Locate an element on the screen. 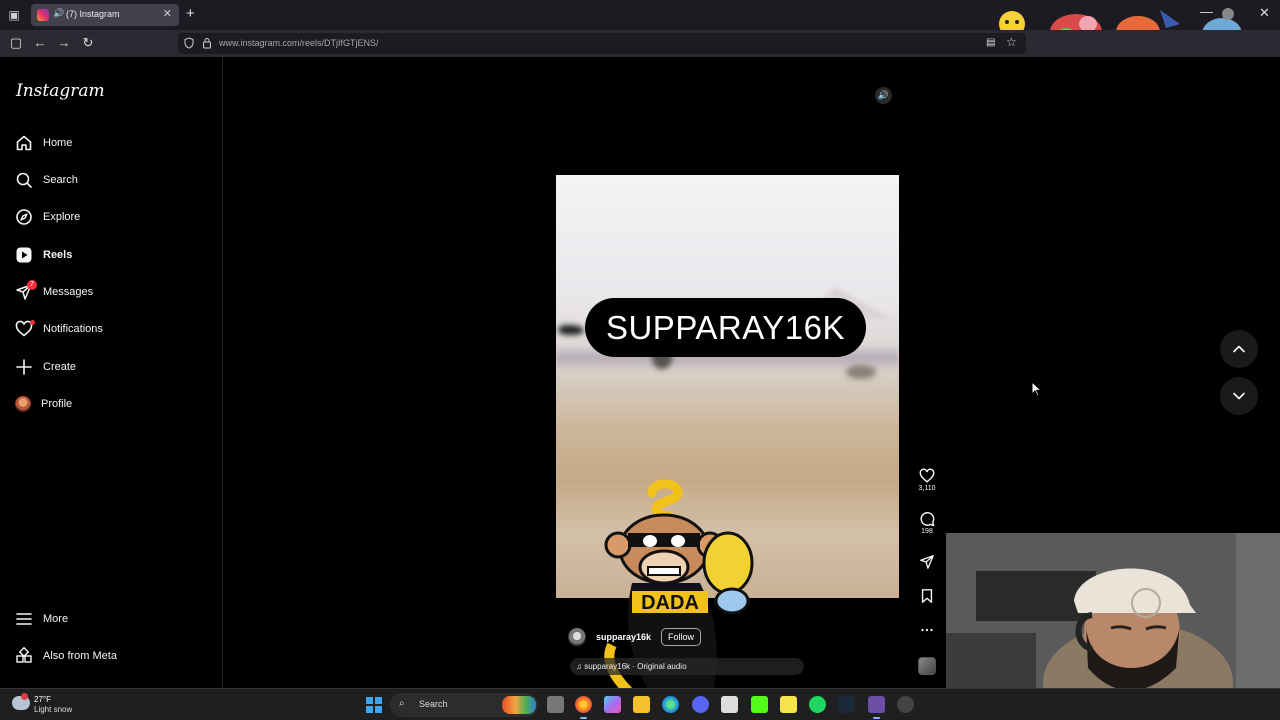  copilot-icon is located at coordinates (612, 704).